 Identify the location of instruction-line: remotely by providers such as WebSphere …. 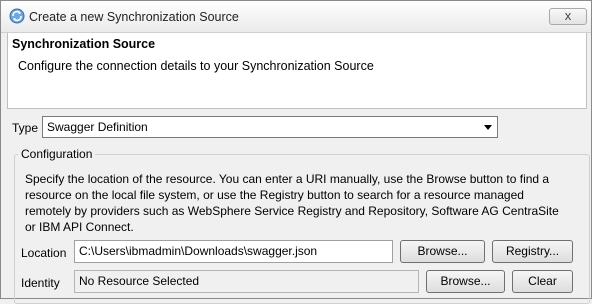
(292, 211).